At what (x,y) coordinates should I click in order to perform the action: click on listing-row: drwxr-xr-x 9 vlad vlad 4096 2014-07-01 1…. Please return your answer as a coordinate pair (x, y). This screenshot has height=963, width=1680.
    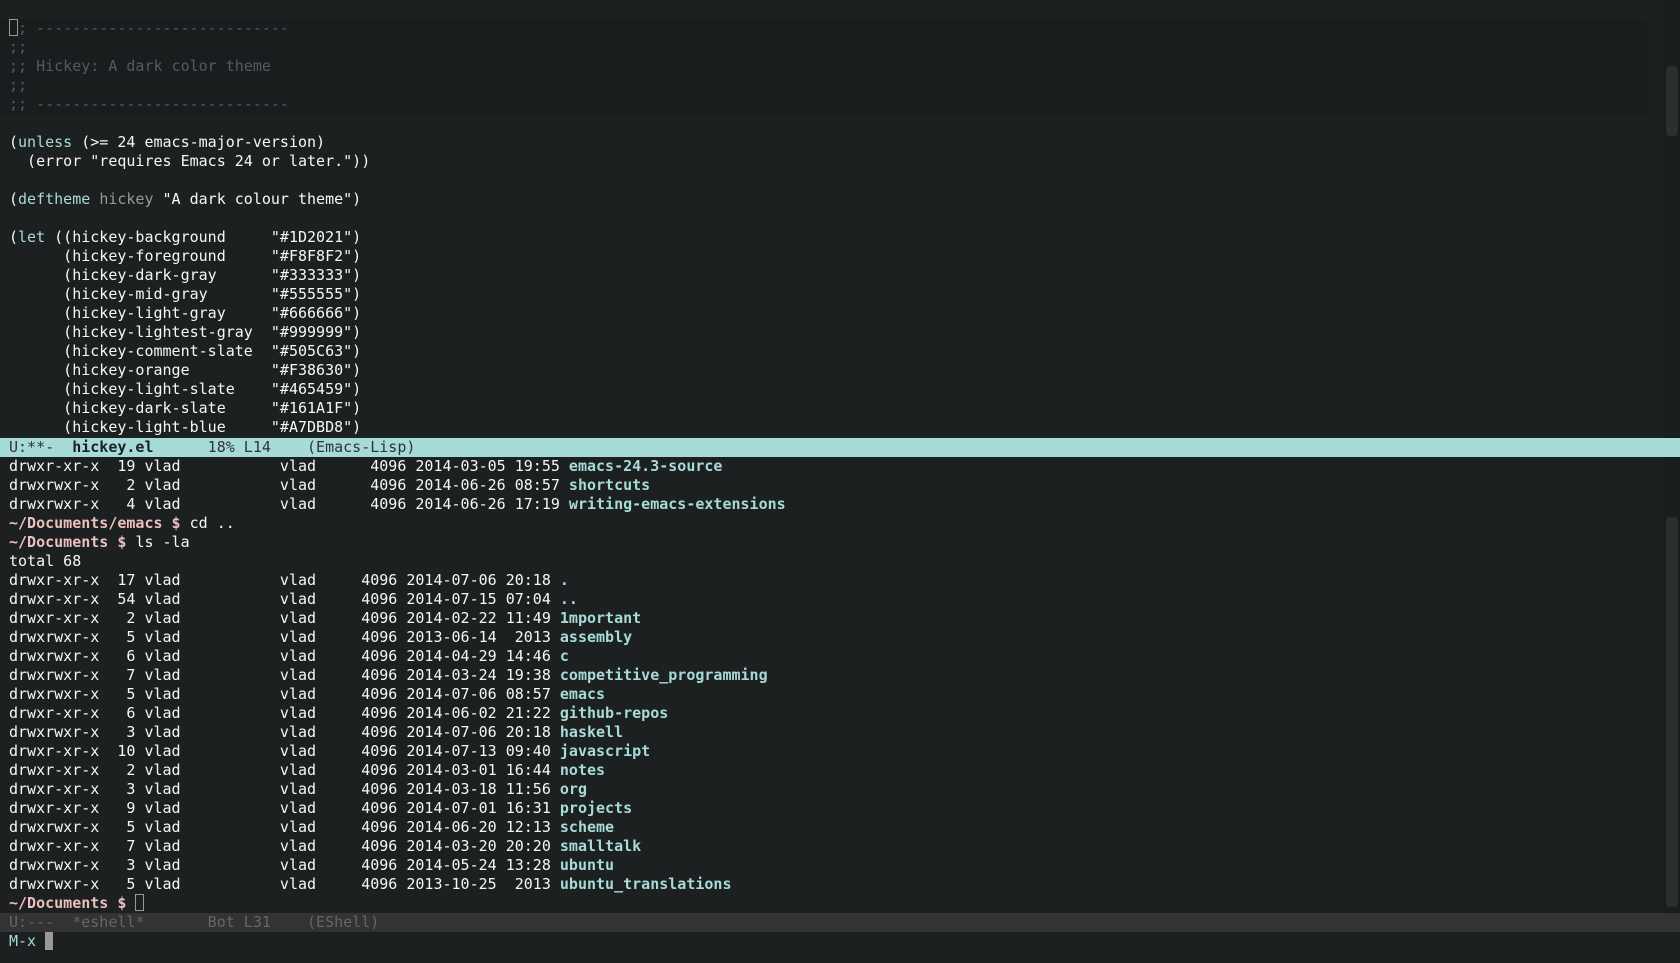
    Looking at the image, I should click on (840, 808).